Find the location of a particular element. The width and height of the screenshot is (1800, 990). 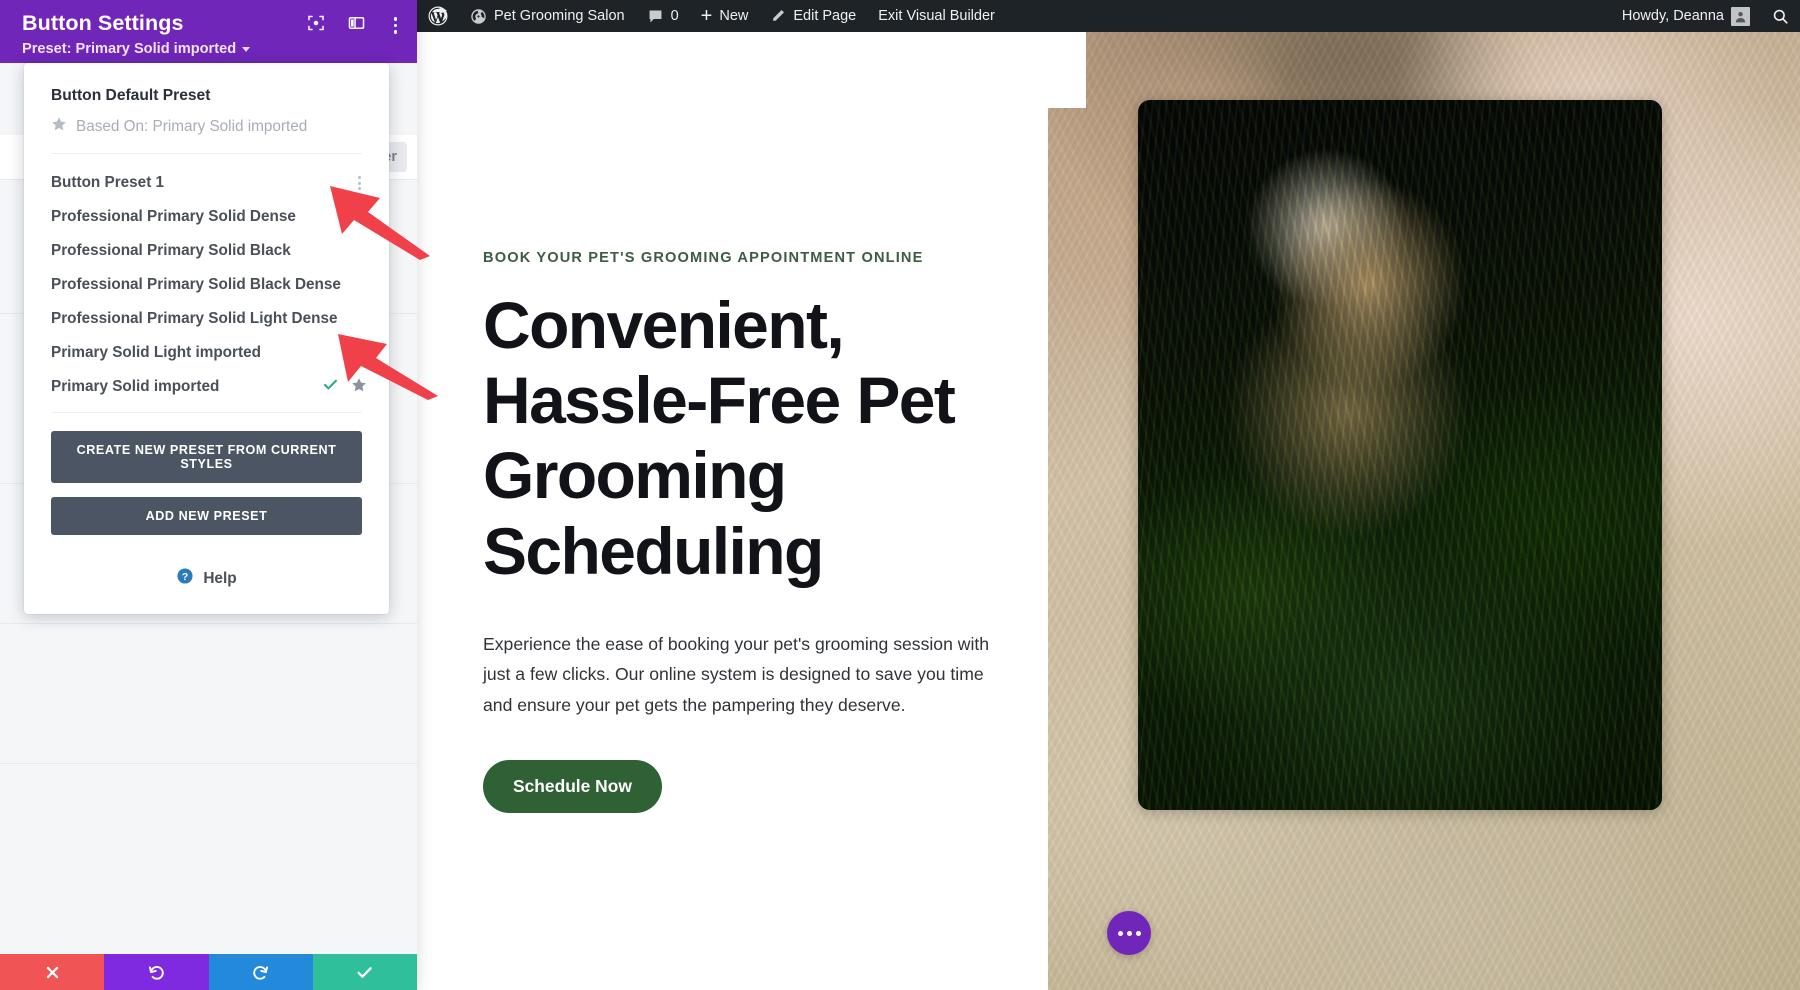

edit-page-label: Edit Page is located at coordinates (825, 16).